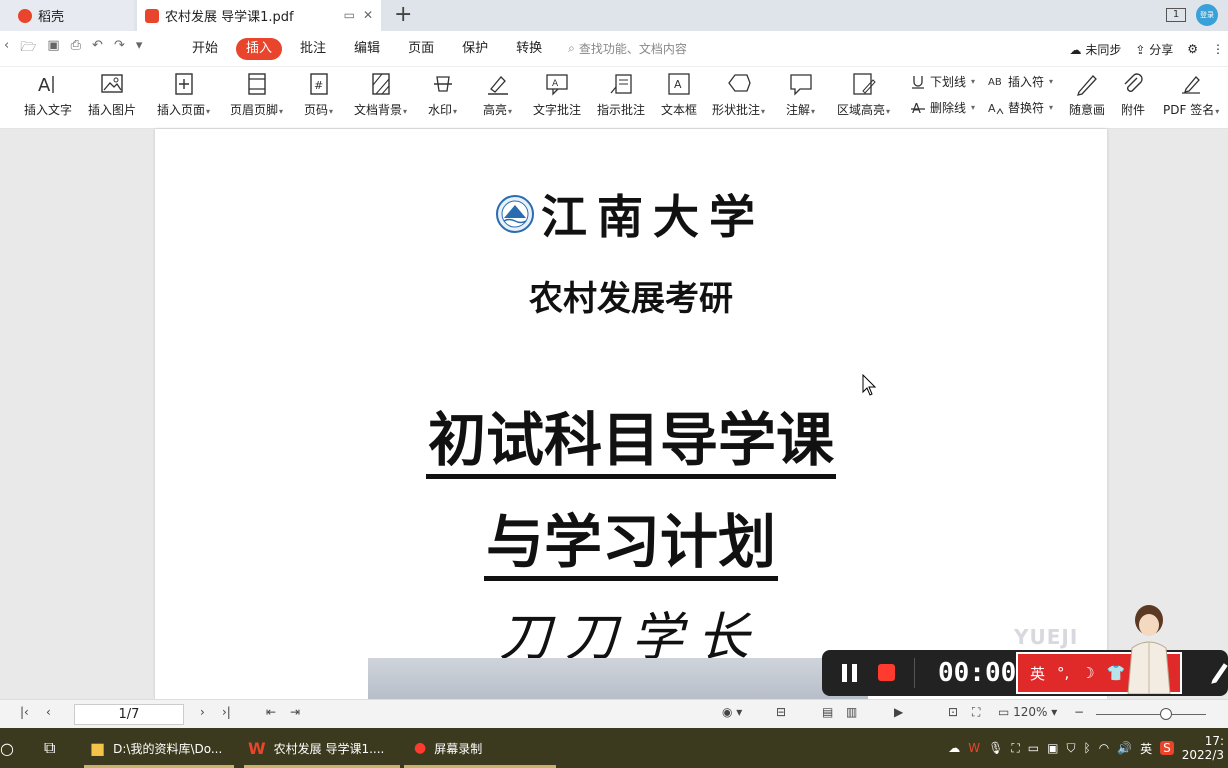  Describe the element at coordinates (738, 94) in the screenshot. I see `shape-comment-button: 形状批注▾` at that location.